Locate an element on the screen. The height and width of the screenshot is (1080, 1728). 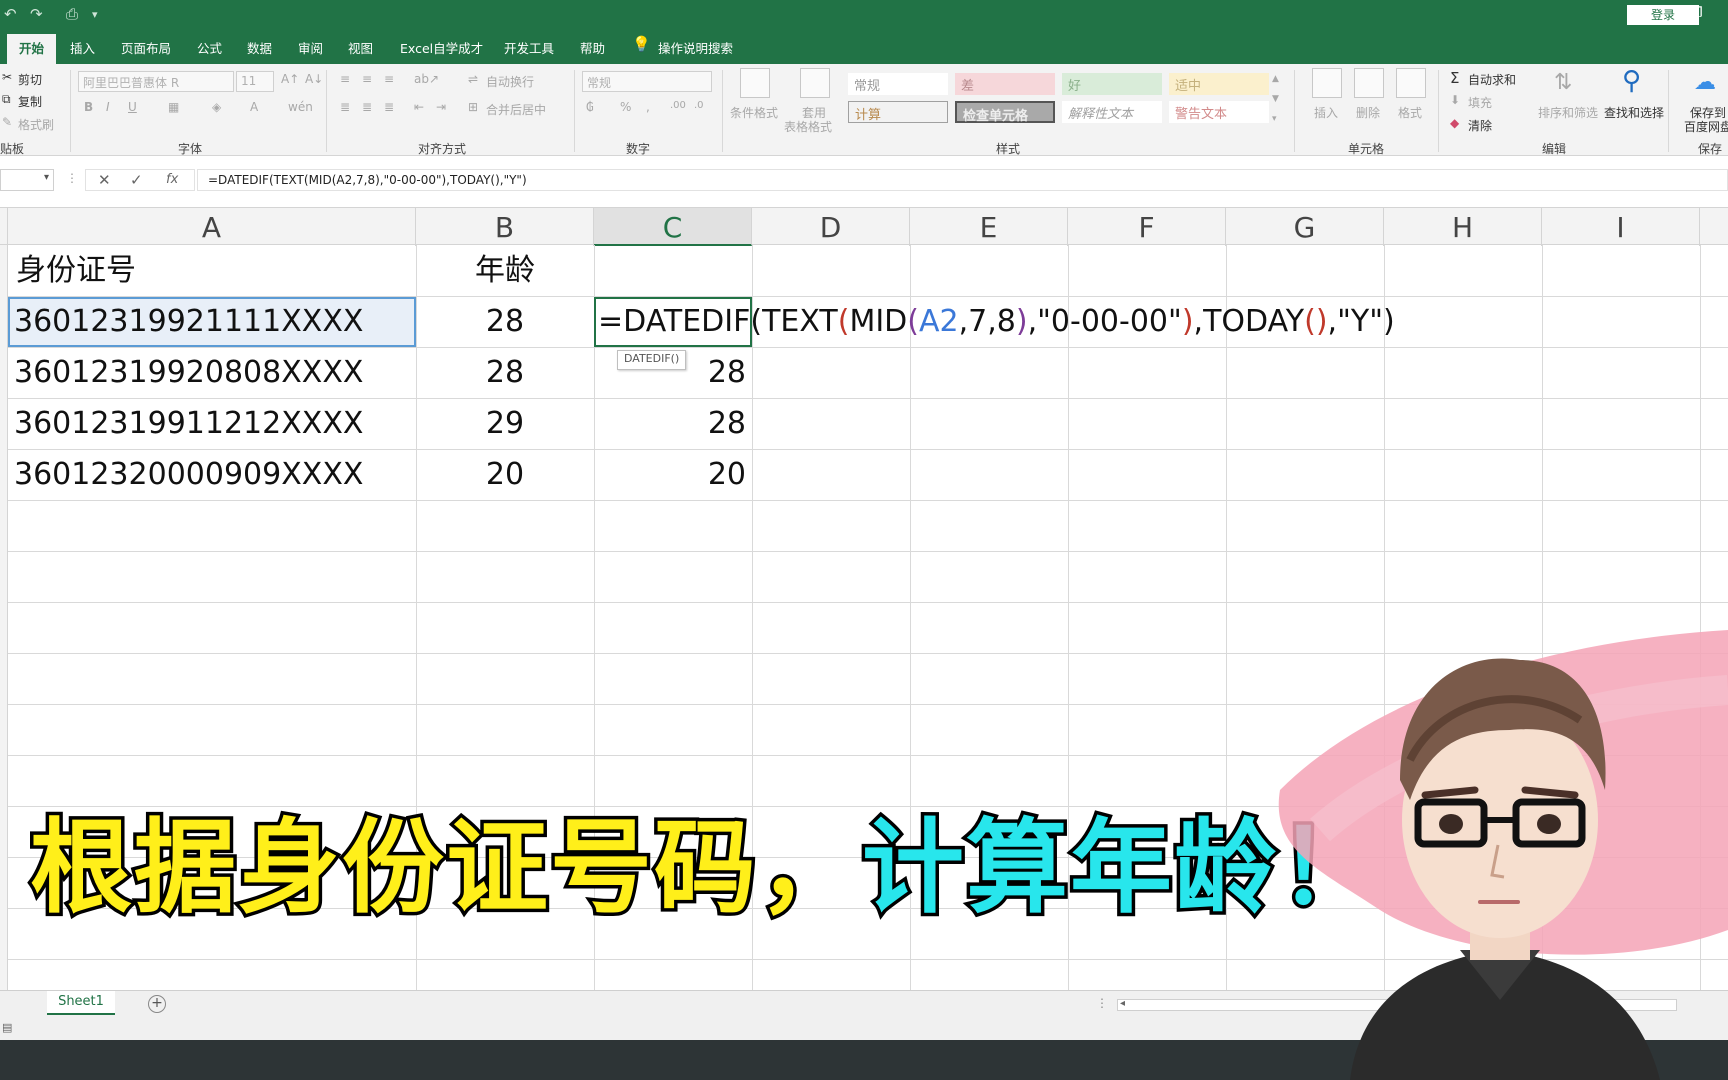
cell-b1: 年龄 is located at coordinates (505, 271).